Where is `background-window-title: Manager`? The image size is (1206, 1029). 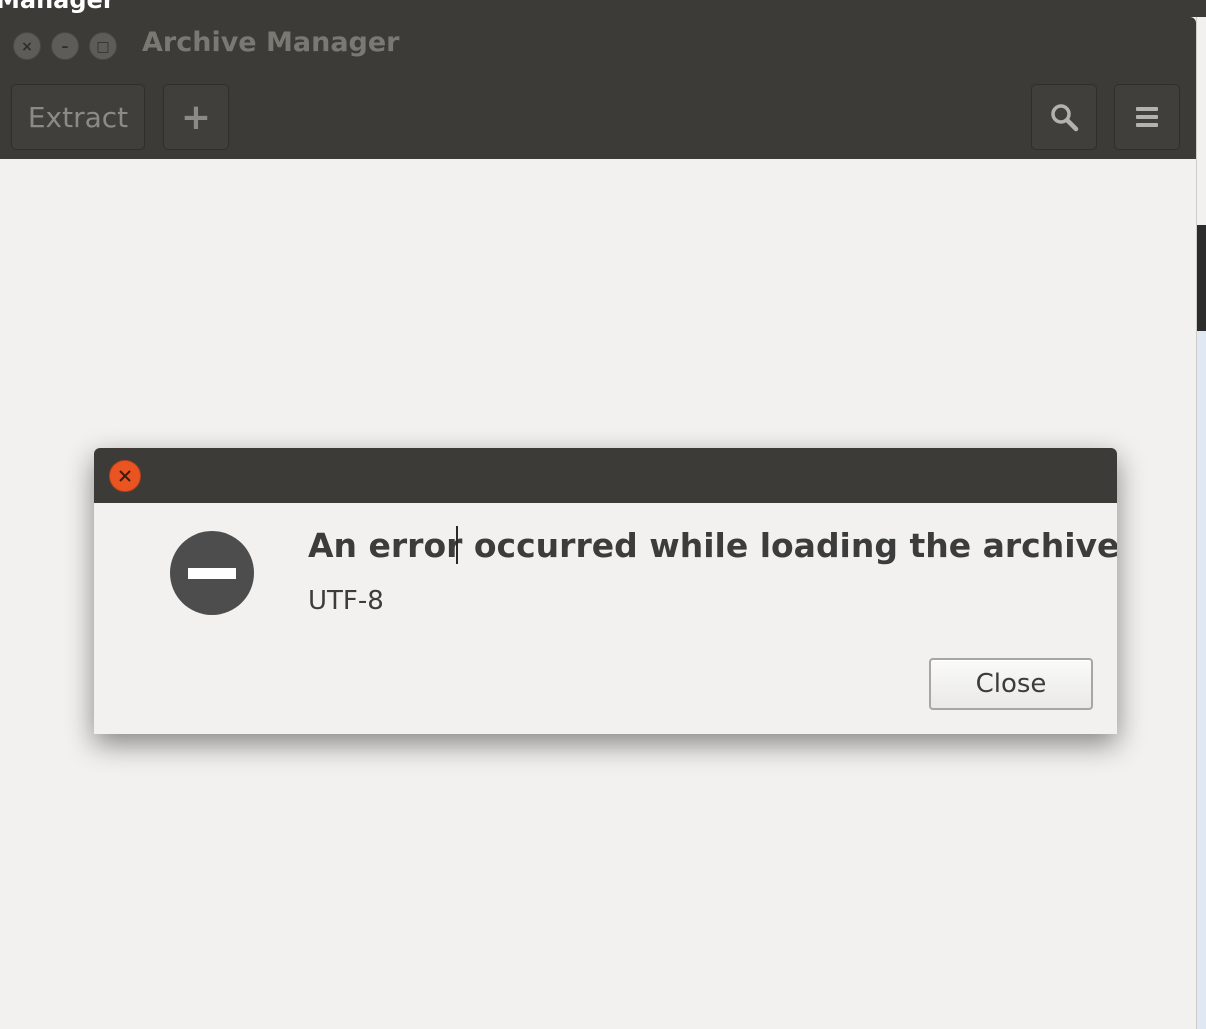 background-window-title: Manager is located at coordinates (57, 7).